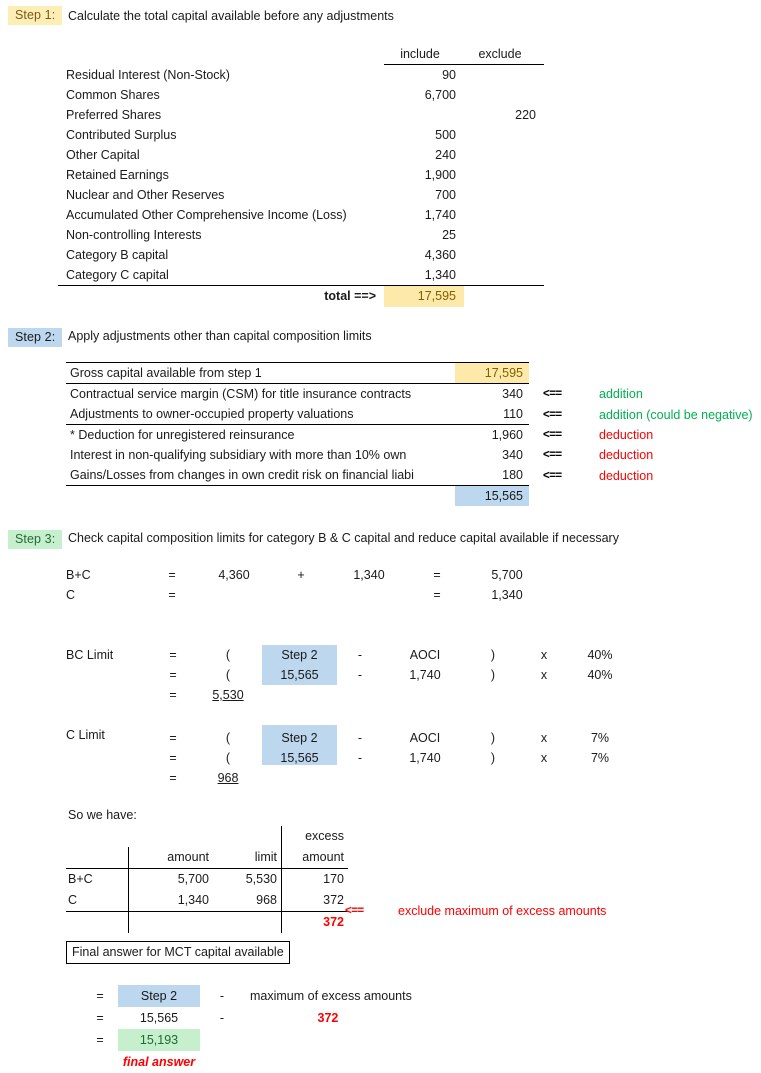 Image resolution: width=761 pixels, height=1073 pixels. I want to click on row-note, so click(669, 373).